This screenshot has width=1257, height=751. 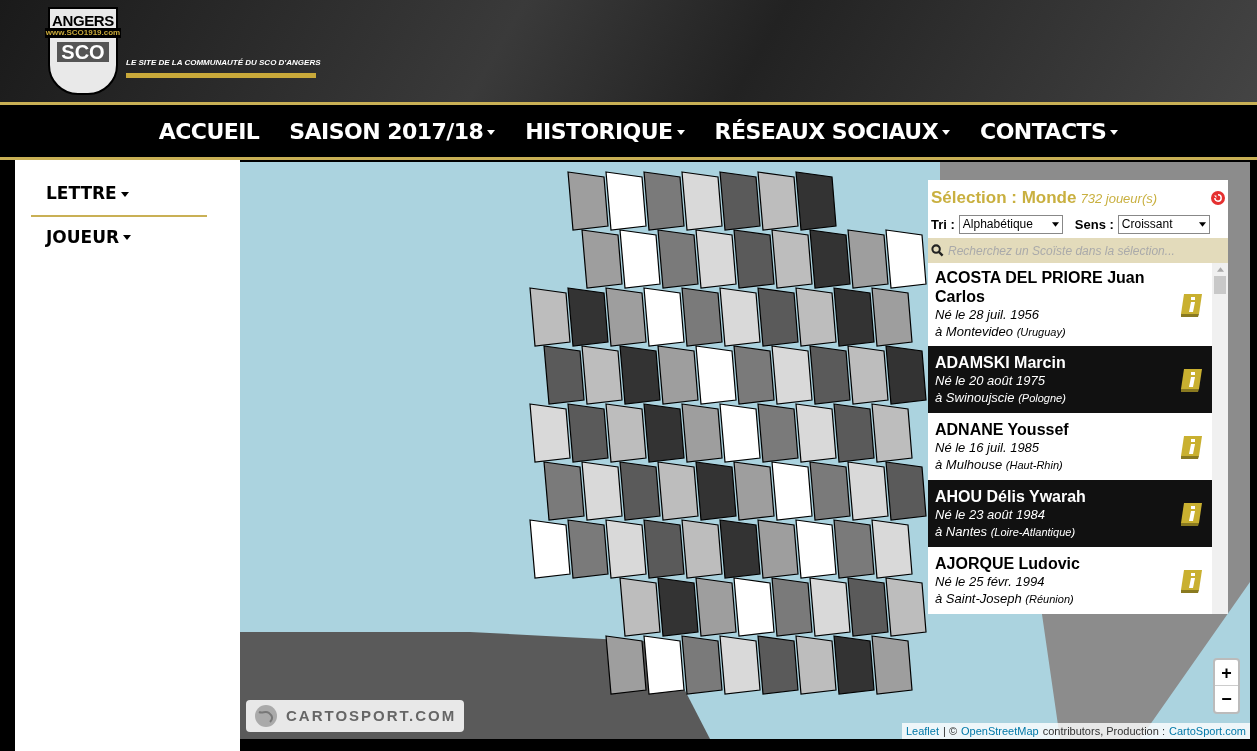 What do you see at coordinates (1094, 224) in the screenshot?
I see `order-label: Sens :` at bounding box center [1094, 224].